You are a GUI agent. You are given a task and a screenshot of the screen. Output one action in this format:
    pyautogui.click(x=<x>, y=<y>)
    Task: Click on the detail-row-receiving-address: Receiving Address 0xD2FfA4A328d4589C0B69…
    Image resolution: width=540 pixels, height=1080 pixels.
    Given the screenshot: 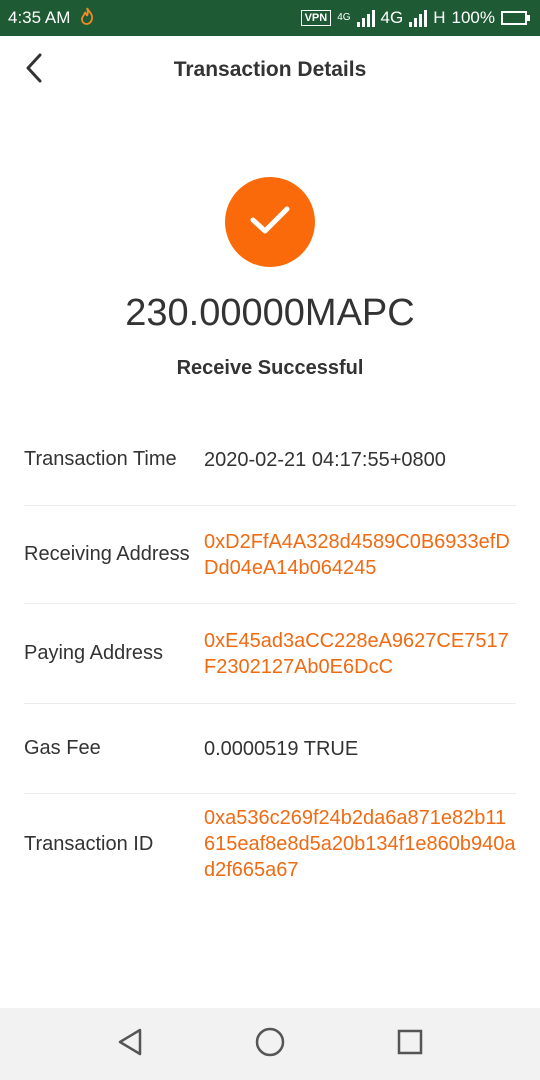 What is the action you would take?
    pyautogui.click(x=270, y=555)
    